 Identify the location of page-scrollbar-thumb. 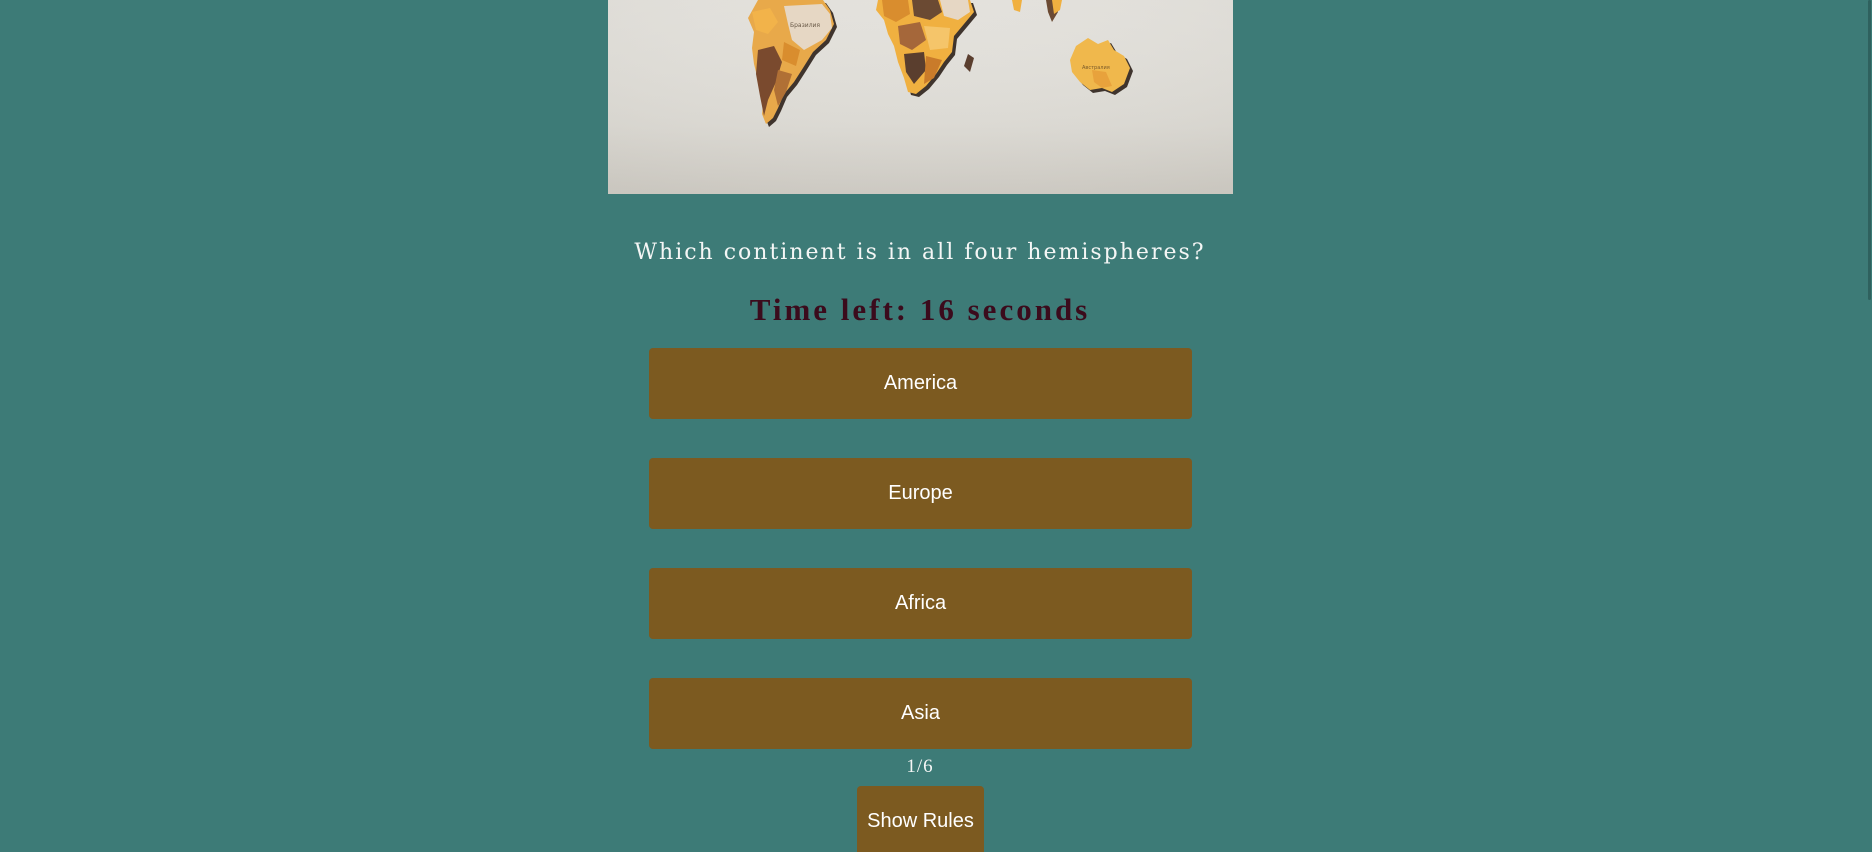
(1869, 150).